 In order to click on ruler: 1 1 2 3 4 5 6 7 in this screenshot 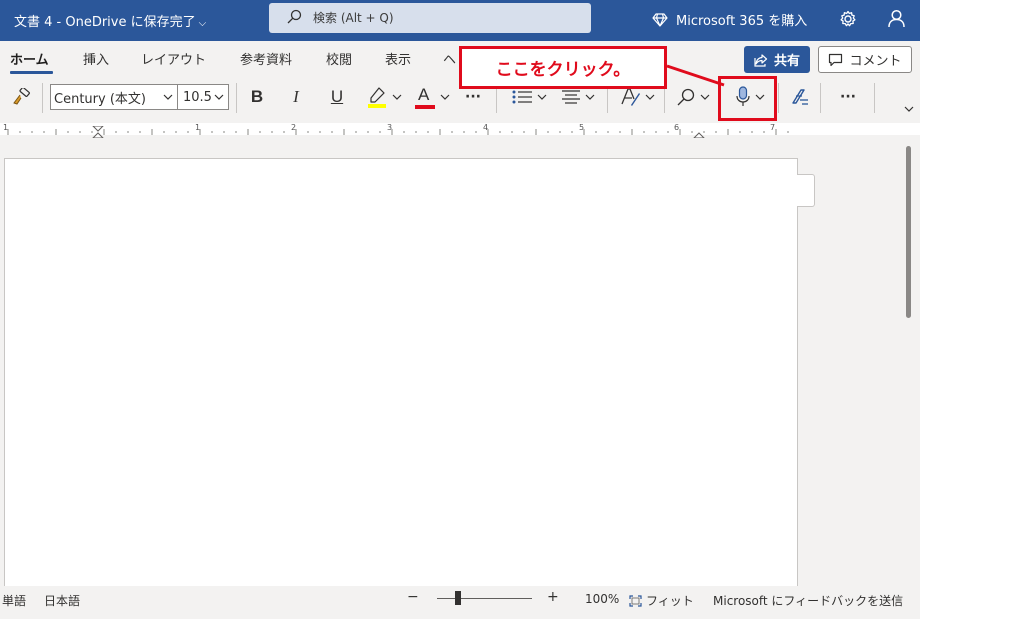, I will do `click(460, 129)`.